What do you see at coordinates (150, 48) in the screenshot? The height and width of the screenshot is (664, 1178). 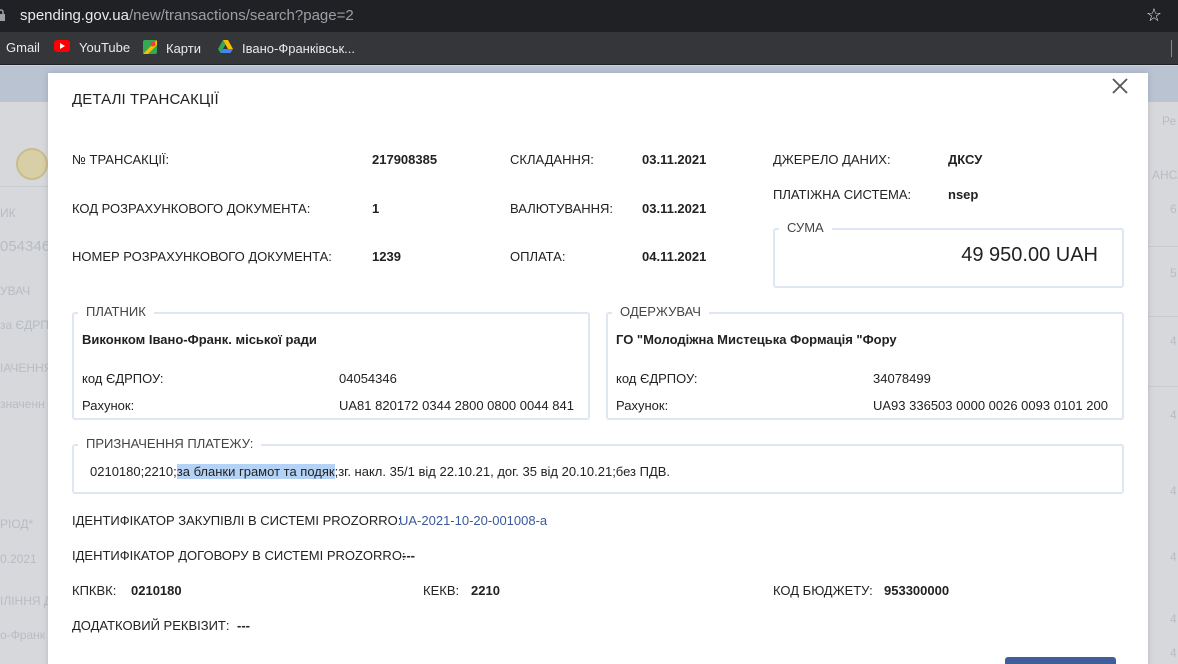 I see `maps-icon` at bounding box center [150, 48].